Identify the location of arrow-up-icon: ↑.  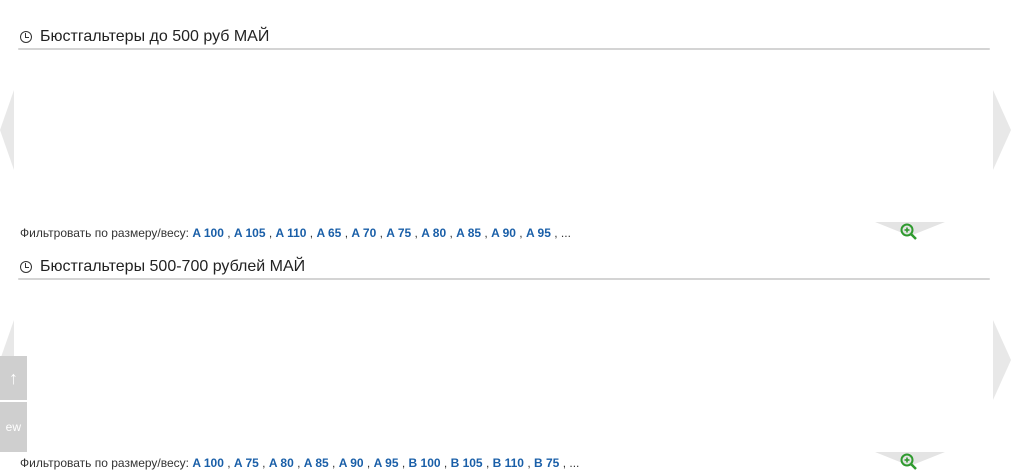
(13, 377).